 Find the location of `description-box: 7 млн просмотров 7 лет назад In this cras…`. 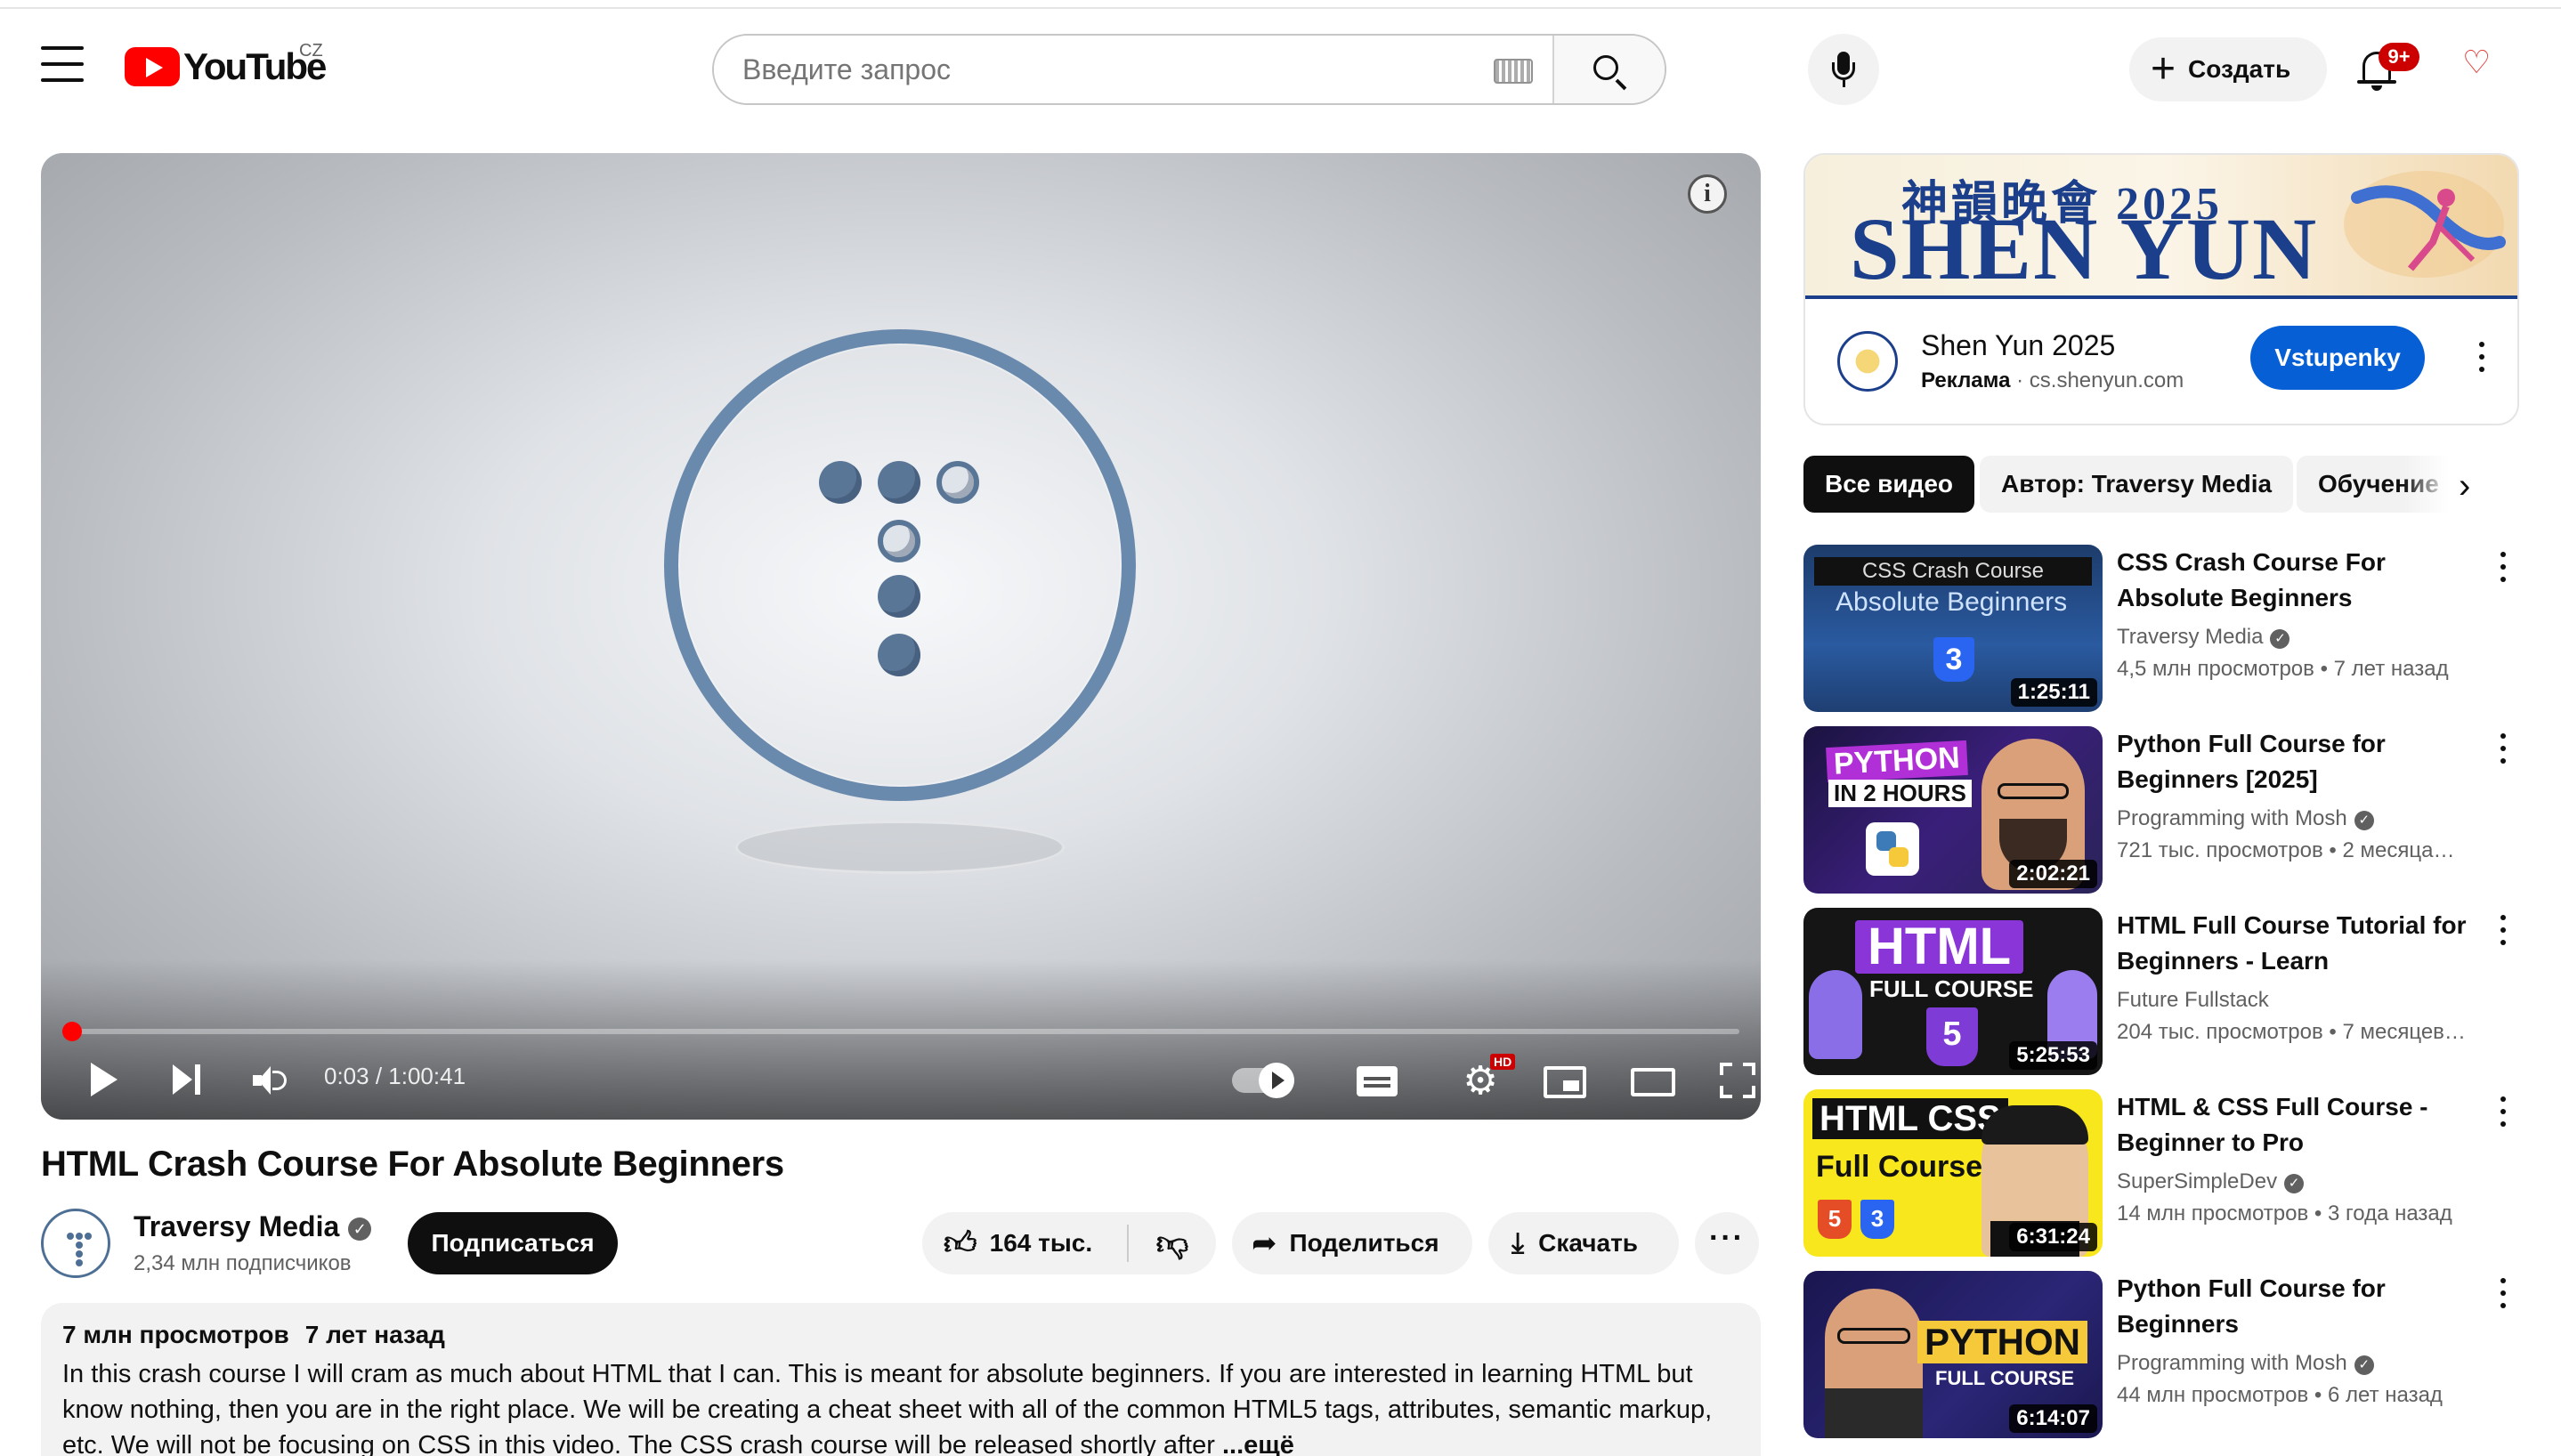

description-box: 7 млн просмотров 7 лет назад In this cras… is located at coordinates (901, 1379).